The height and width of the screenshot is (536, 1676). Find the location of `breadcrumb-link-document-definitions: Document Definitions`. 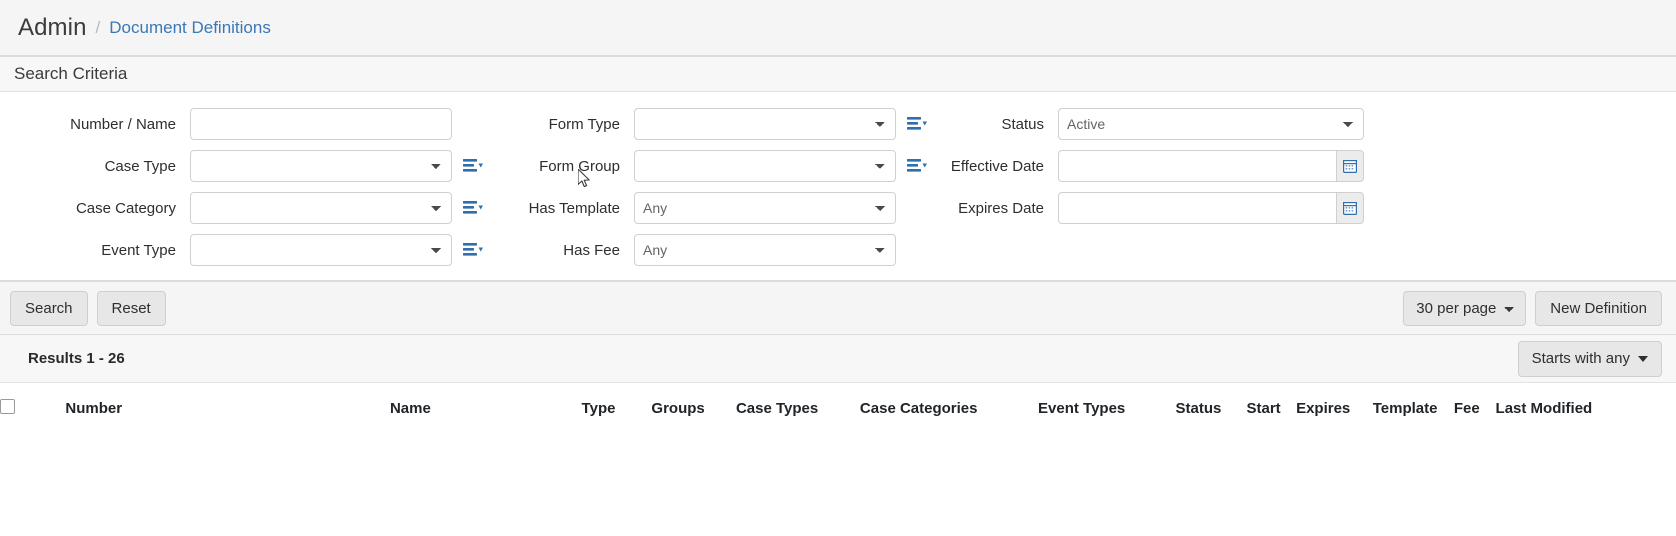

breadcrumb-link-document-definitions: Document Definitions is located at coordinates (190, 28).